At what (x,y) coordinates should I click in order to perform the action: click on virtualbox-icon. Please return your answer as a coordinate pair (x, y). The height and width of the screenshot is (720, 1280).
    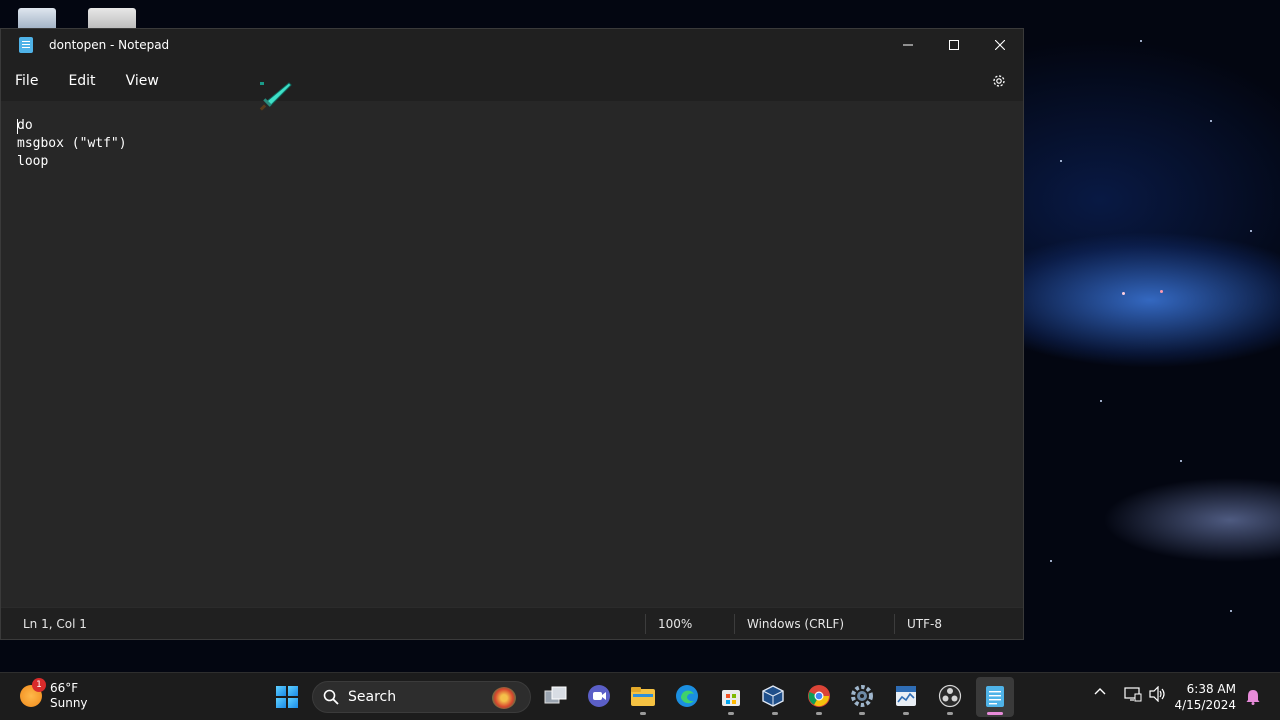
    Looking at the image, I should click on (773, 696).